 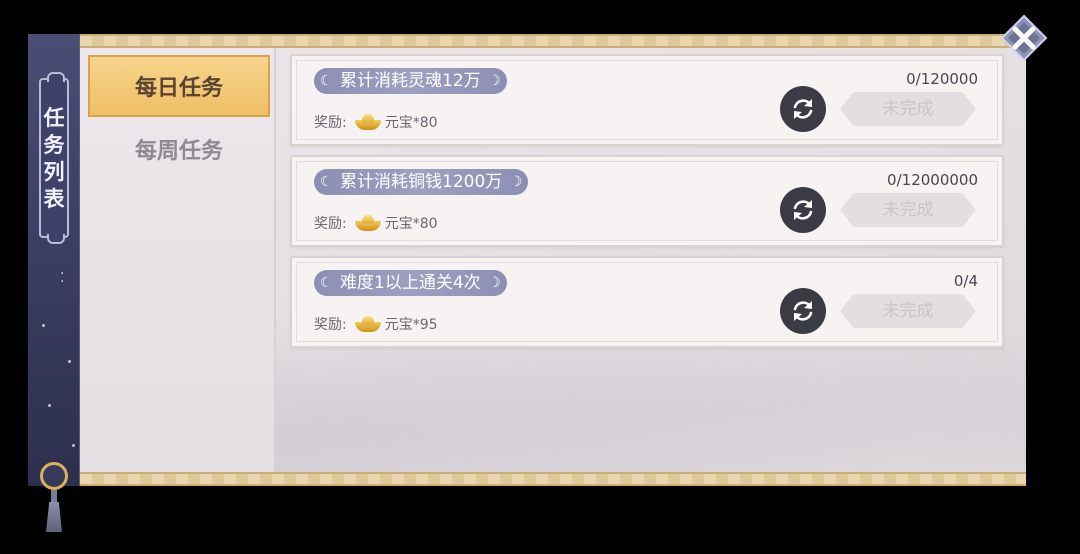 What do you see at coordinates (647, 100) in the screenshot?
I see `task-card: ☾ 累计消耗灵魂12万 ☽ 0/120000 奖励: 元宝*80 未完成` at bounding box center [647, 100].